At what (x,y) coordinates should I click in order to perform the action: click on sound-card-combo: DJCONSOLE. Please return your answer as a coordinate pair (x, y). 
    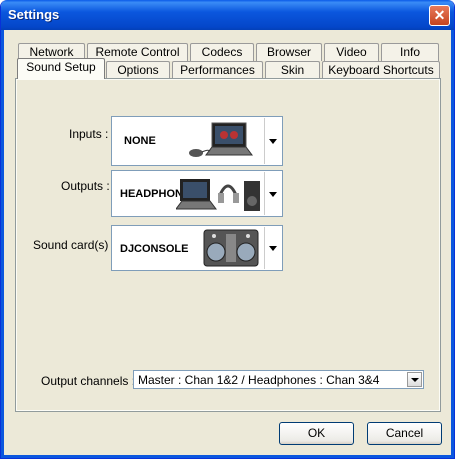
    Looking at the image, I should click on (197, 248).